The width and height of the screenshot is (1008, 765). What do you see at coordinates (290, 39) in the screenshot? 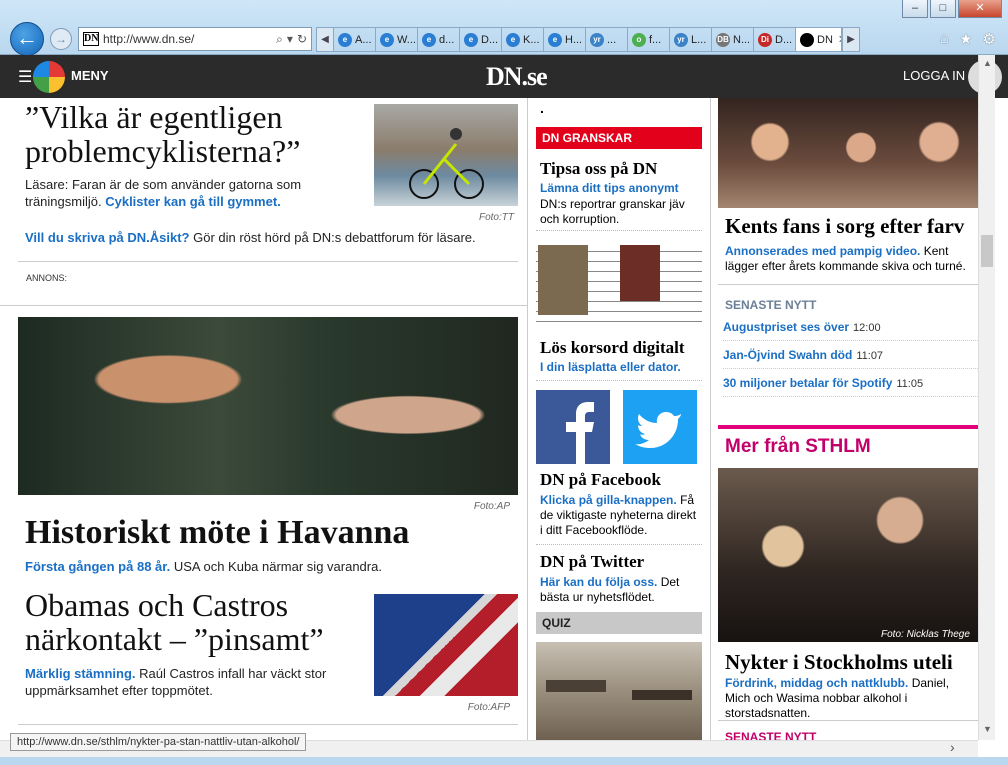
I see `dropdown-icon: ▾` at bounding box center [290, 39].